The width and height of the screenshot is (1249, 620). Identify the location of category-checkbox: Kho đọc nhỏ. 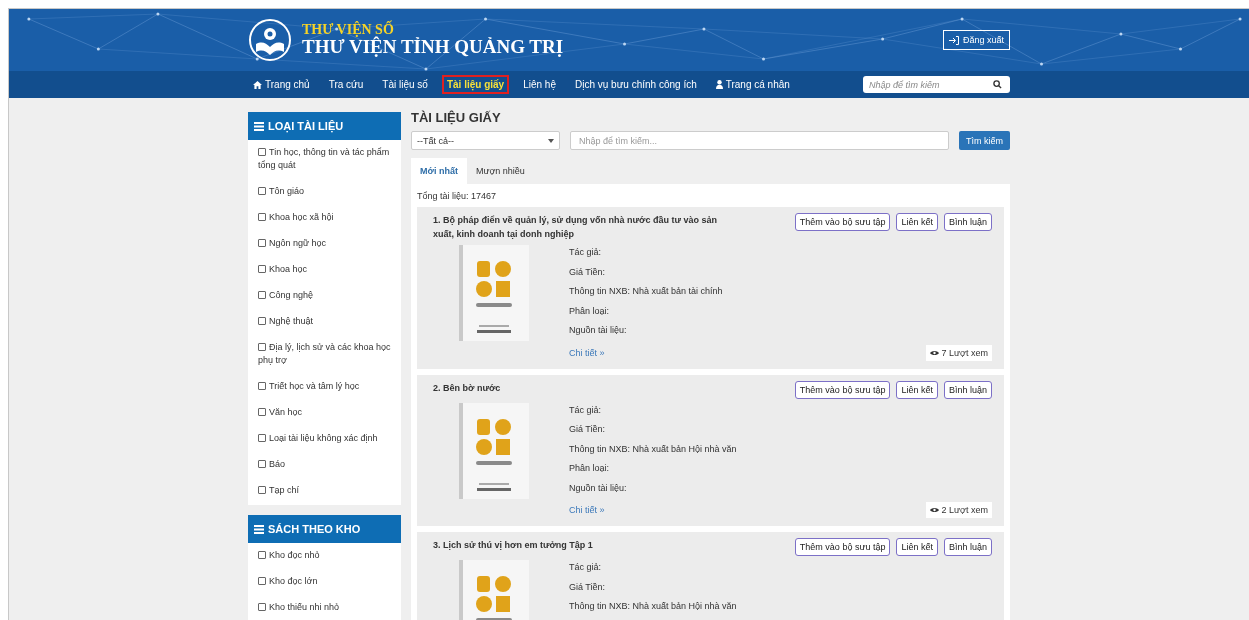
(324, 555).